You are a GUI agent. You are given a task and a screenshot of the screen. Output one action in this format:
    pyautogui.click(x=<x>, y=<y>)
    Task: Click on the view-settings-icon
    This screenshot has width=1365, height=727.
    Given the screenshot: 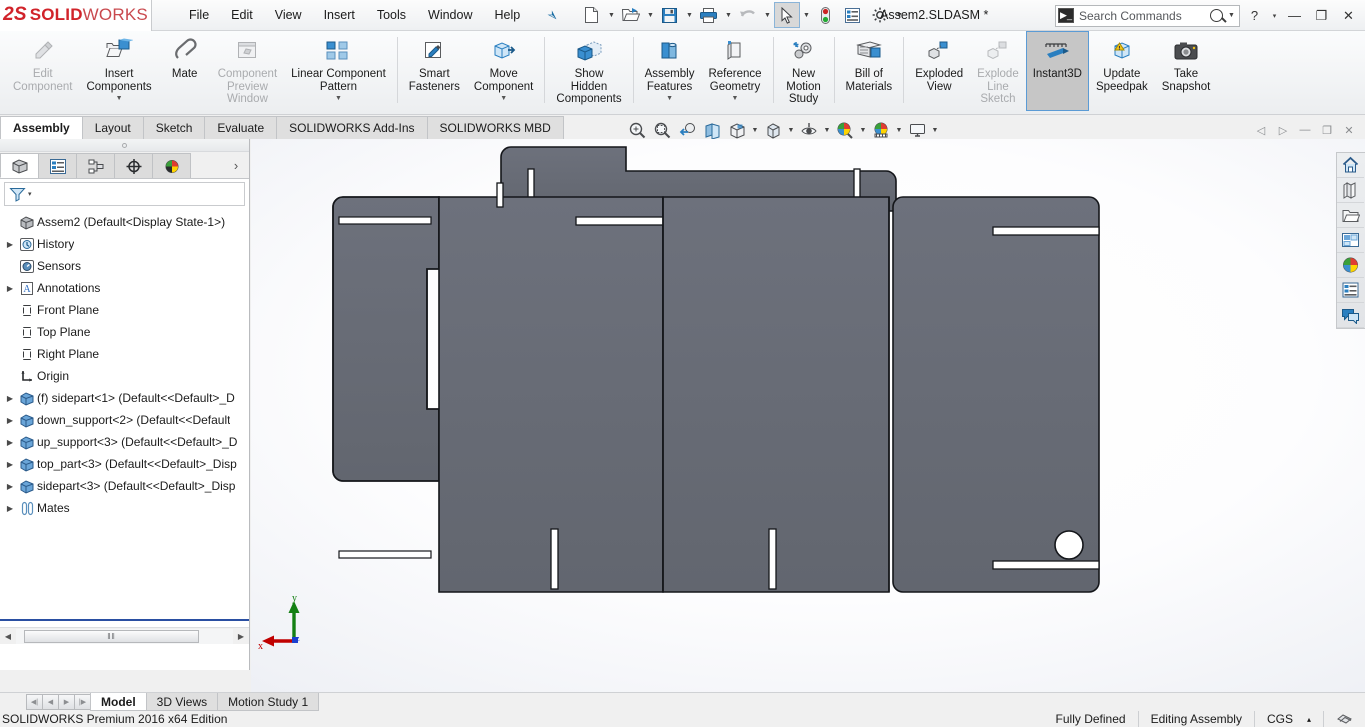 What is the action you would take?
    pyautogui.click(x=917, y=130)
    